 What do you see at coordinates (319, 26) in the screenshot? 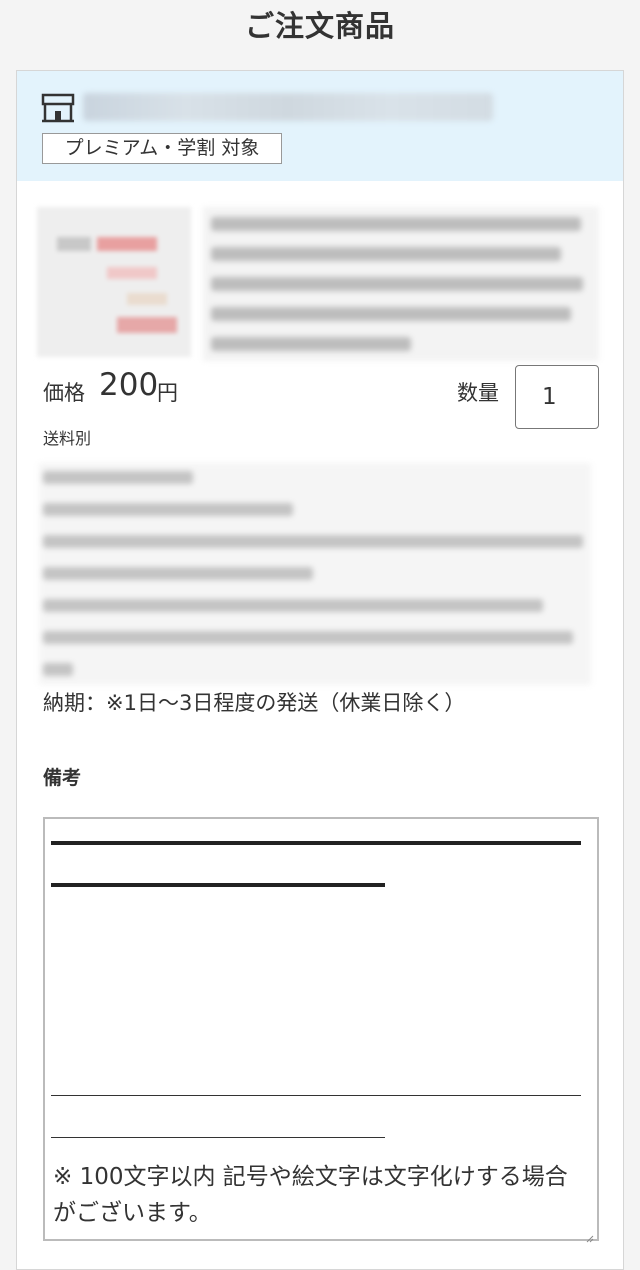
I see `page-title: ご注文商品` at bounding box center [319, 26].